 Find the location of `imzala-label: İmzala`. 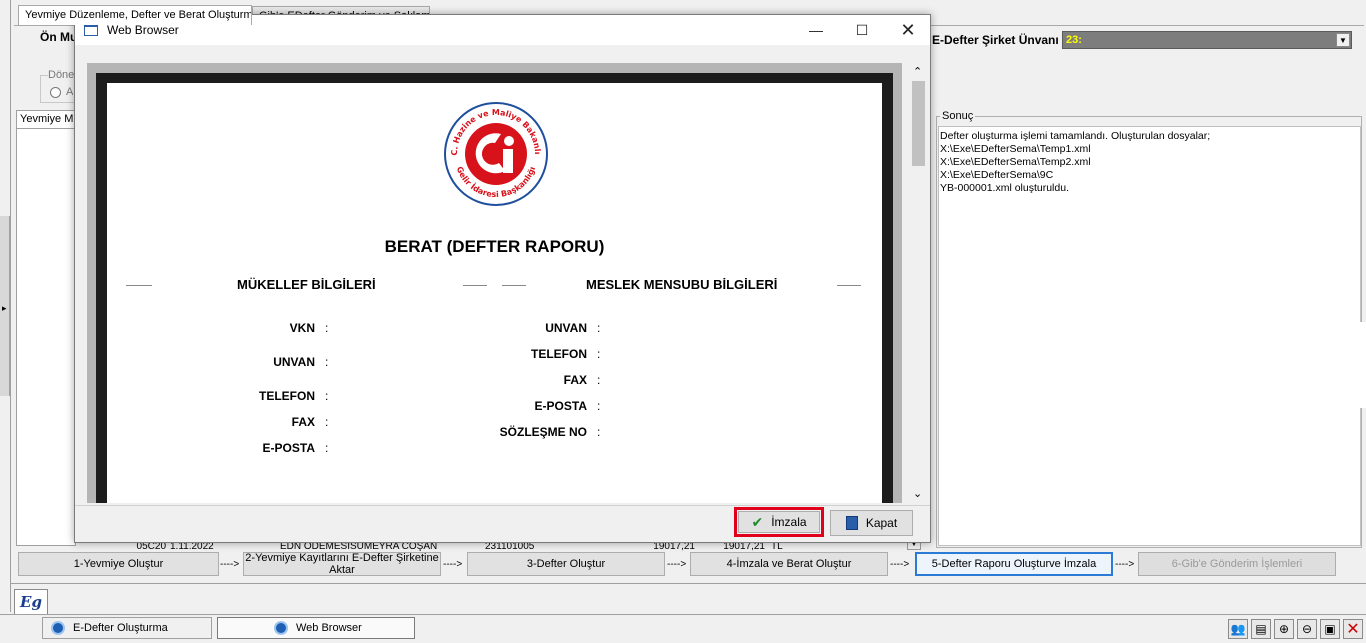

imzala-label: İmzala is located at coordinates (789, 522).